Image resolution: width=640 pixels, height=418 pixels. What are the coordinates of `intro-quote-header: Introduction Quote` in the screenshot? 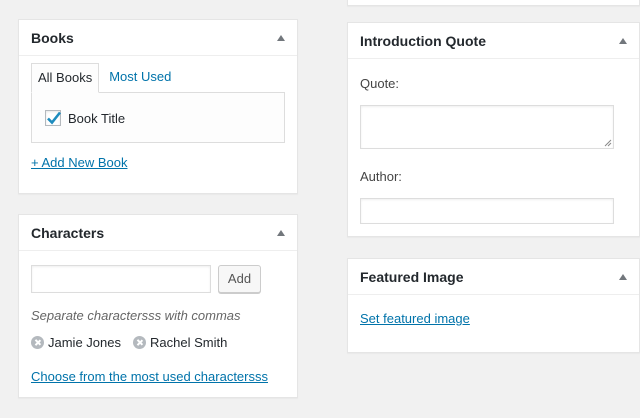 It's located at (493, 41).